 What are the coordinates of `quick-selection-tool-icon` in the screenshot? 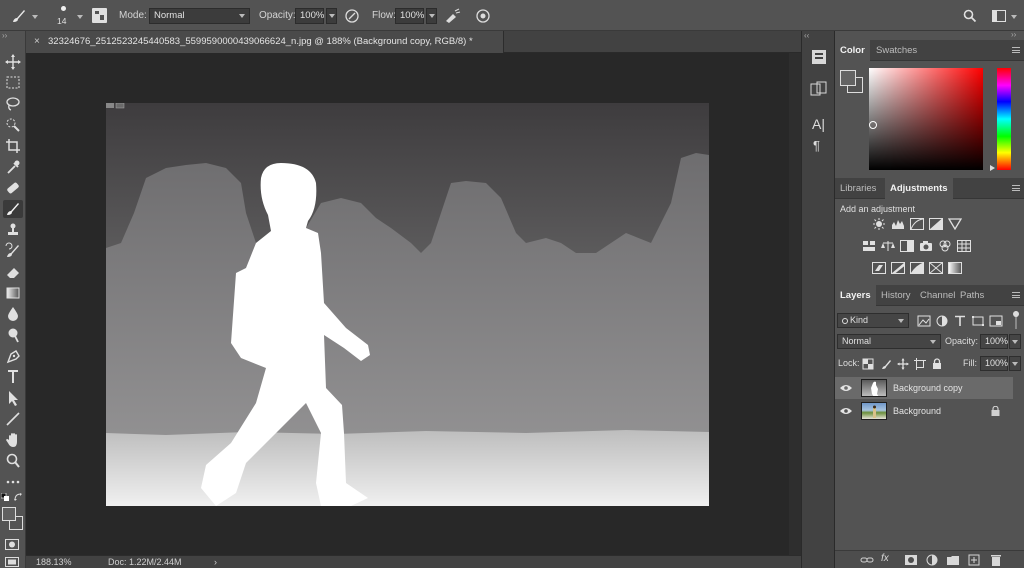 It's located at (13, 125).